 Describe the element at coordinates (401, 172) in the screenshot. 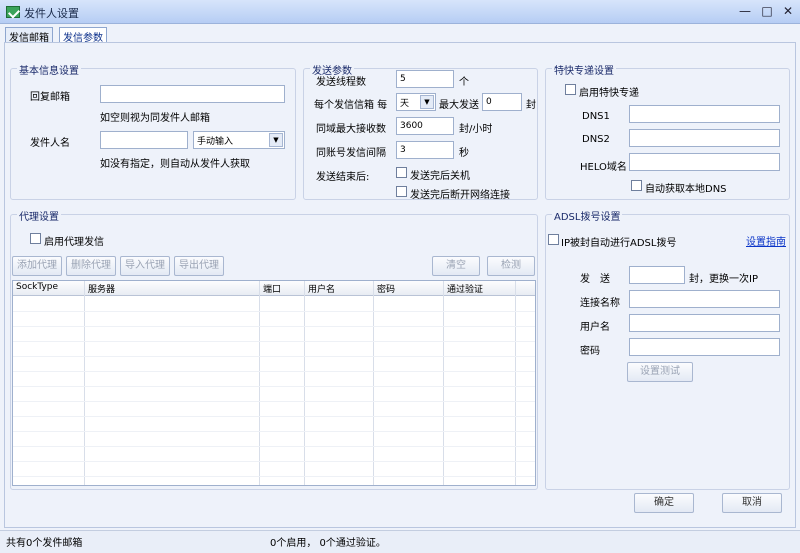

I see `shutdown-checkbox` at that location.